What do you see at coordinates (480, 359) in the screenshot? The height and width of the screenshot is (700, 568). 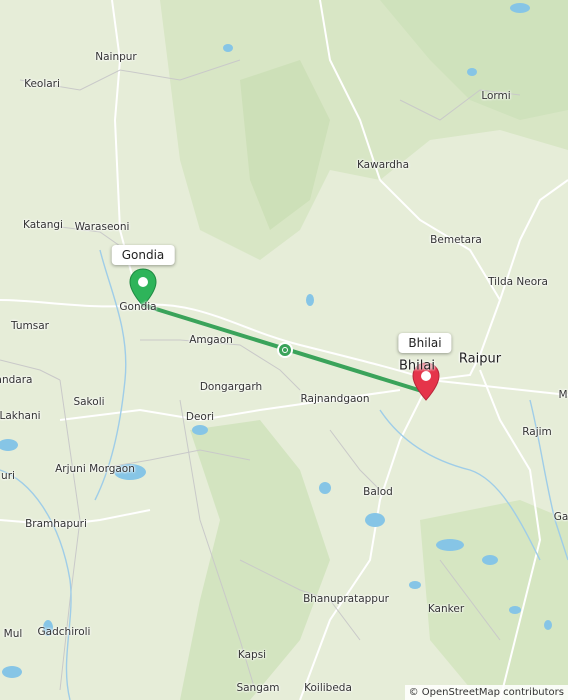 I see `place-label: Raipur` at bounding box center [480, 359].